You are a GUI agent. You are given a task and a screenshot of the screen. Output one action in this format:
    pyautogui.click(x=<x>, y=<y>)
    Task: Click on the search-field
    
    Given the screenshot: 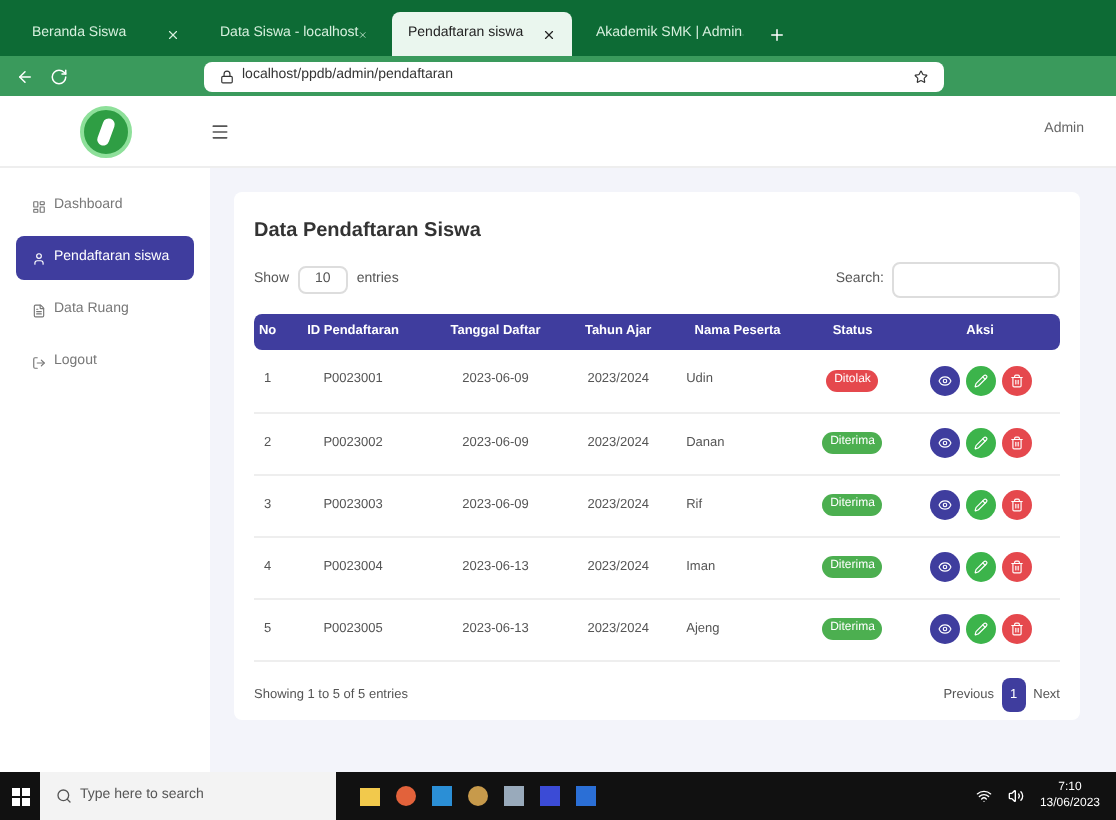 What is the action you would take?
    pyautogui.click(x=976, y=280)
    